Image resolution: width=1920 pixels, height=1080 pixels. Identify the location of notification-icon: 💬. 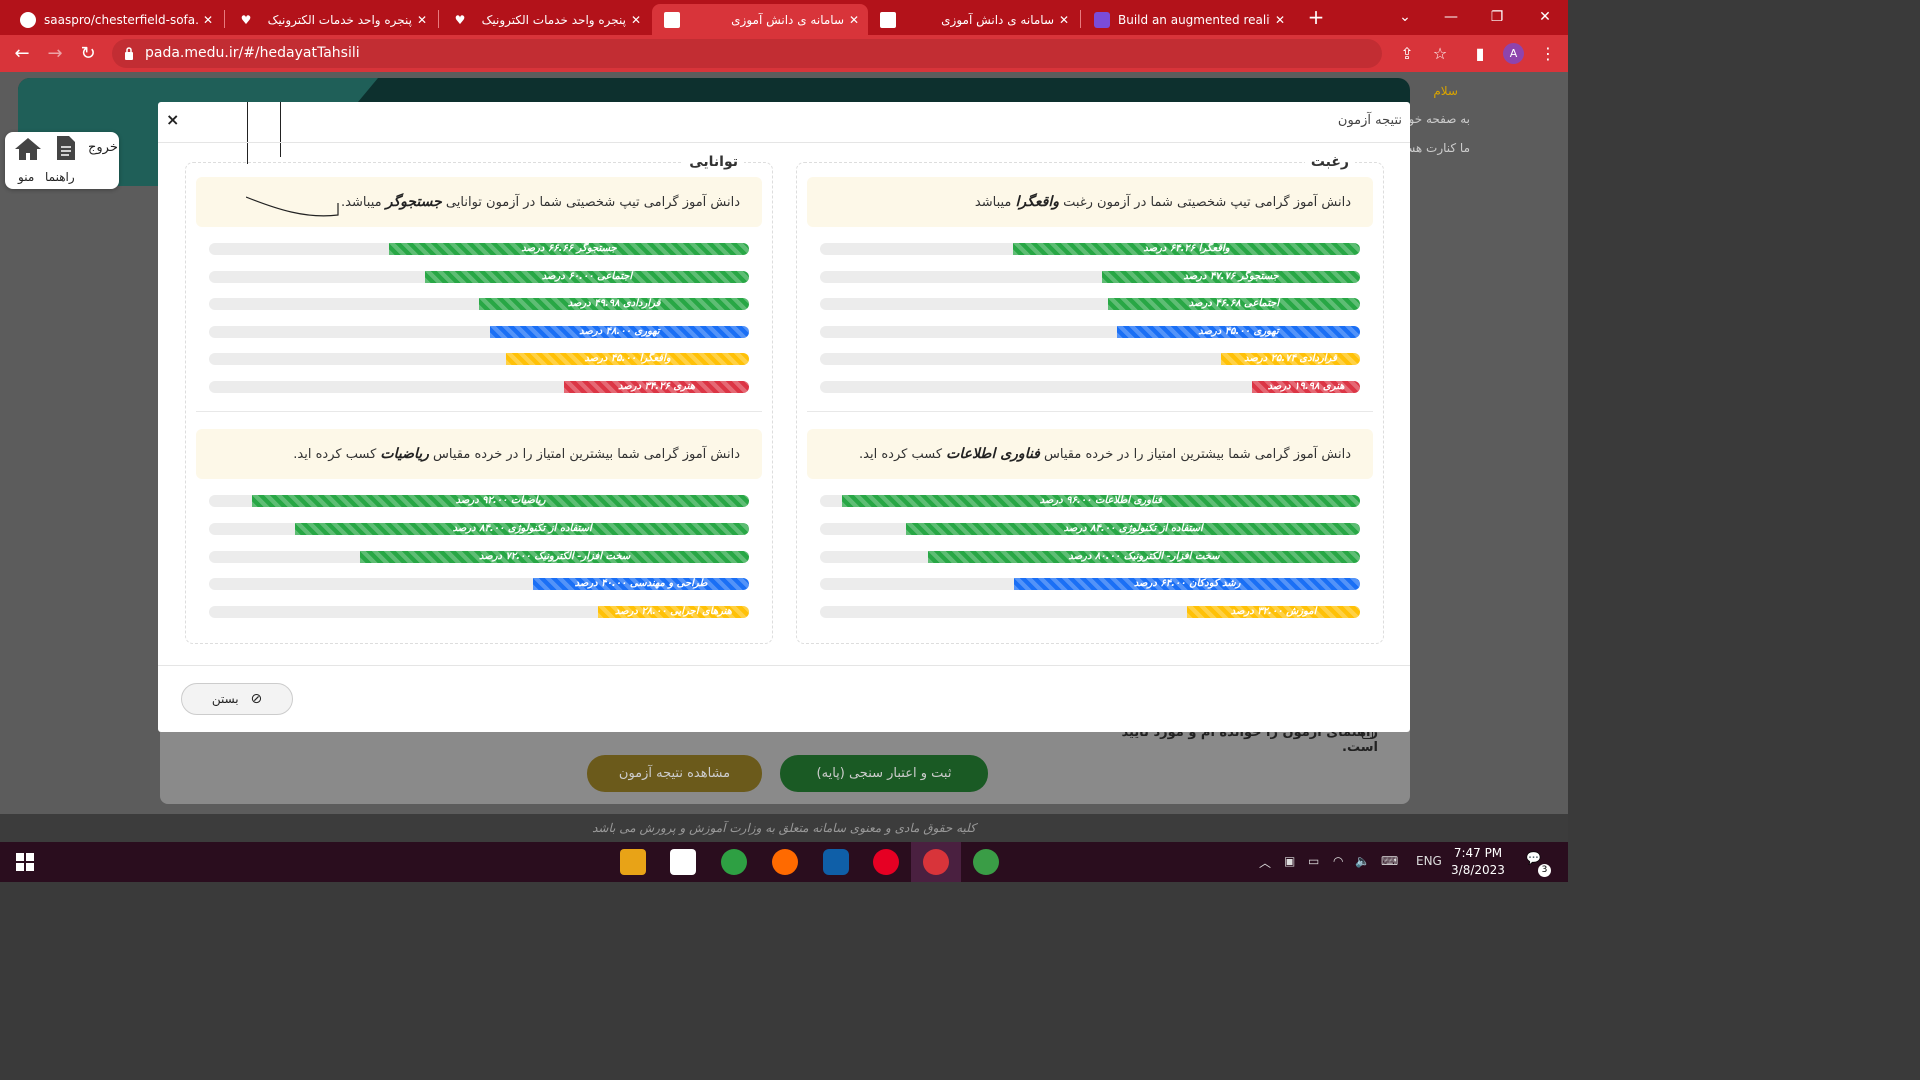
(1533, 858).